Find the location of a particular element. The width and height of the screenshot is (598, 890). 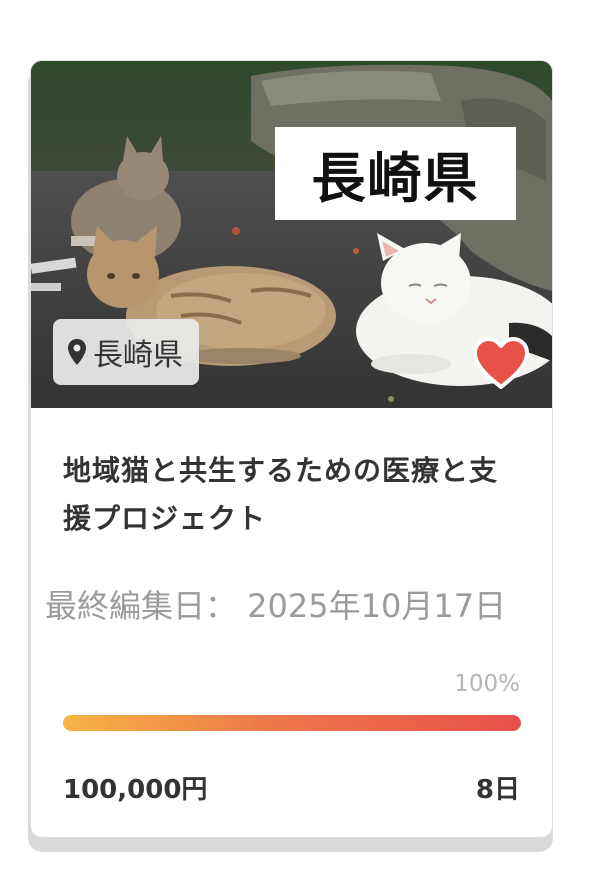

progress-bar-fill is located at coordinates (292, 723).